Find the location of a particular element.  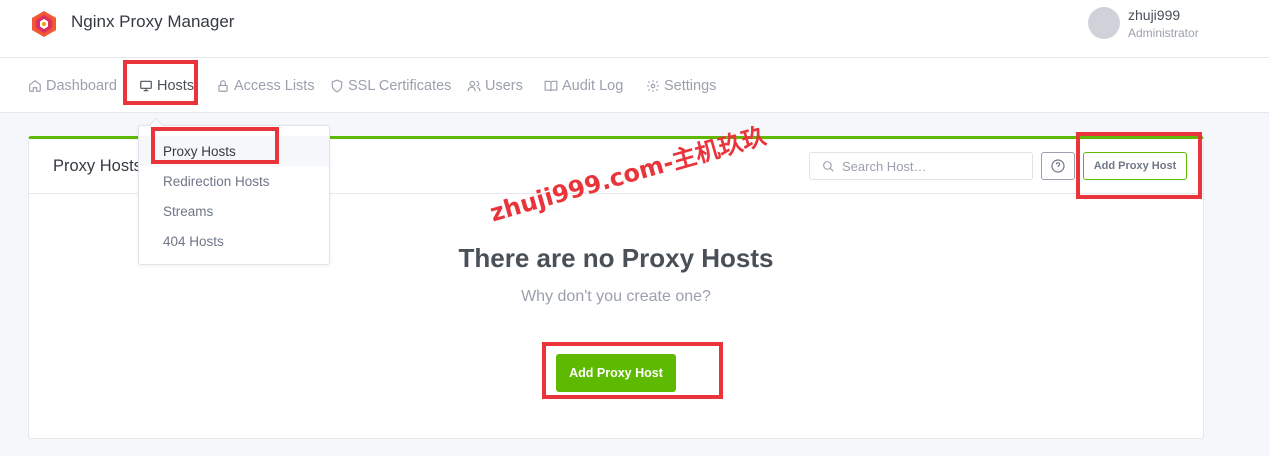

nav-dashboard-label: Dashboard is located at coordinates (81, 85).